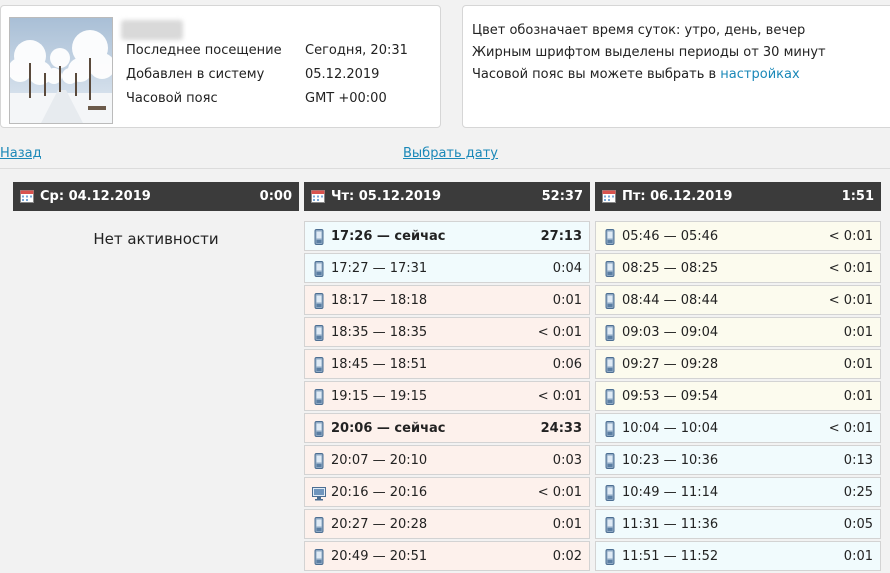 This screenshot has width=890, height=573. What do you see at coordinates (738, 268) in the screenshot?
I see `activity-row: 08:25 — 08:25 < 0:01` at bounding box center [738, 268].